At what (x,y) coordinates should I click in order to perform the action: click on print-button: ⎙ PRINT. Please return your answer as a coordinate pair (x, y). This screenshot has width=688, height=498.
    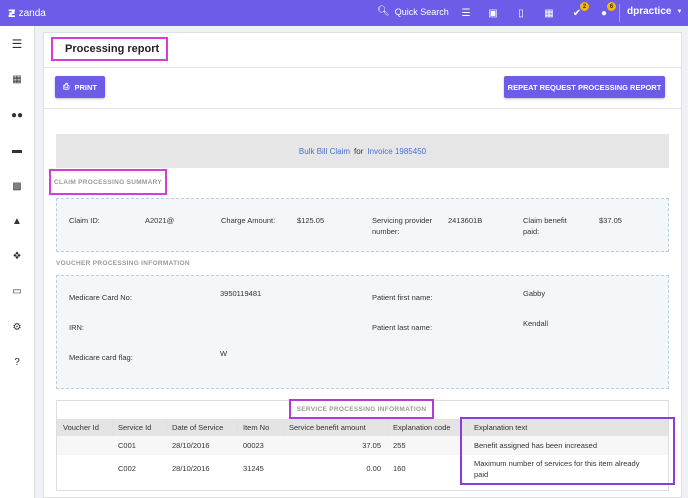
    Looking at the image, I should click on (80, 87).